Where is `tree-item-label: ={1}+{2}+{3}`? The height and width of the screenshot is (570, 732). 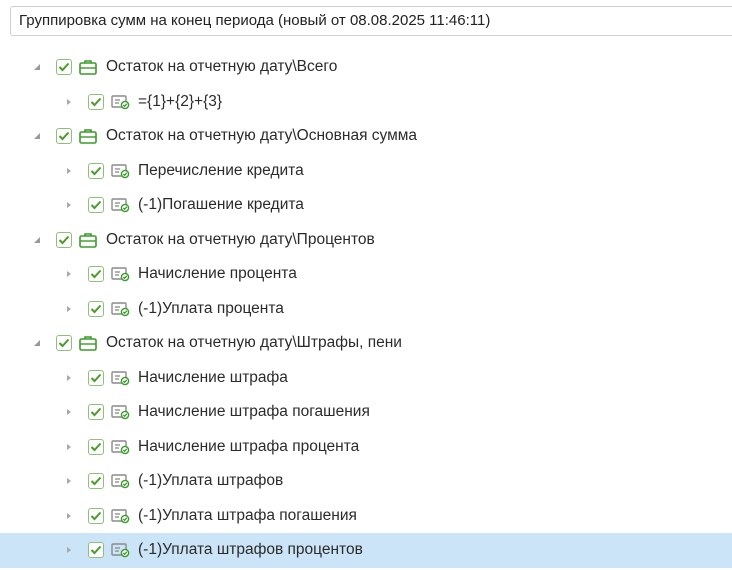 tree-item-label: ={1}+{2}+{3} is located at coordinates (180, 101).